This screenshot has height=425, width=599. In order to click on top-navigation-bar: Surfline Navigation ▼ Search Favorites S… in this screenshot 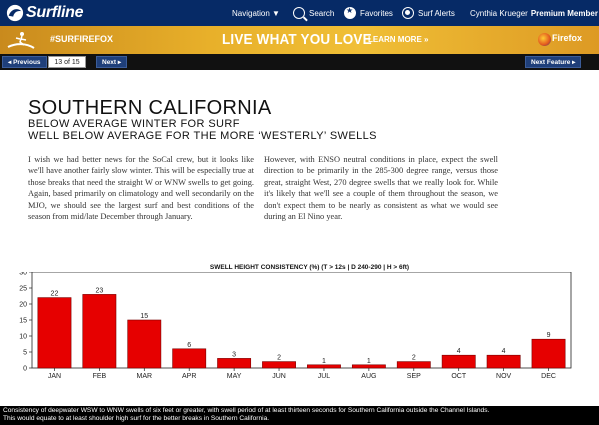, I will do `click(299, 13)`.